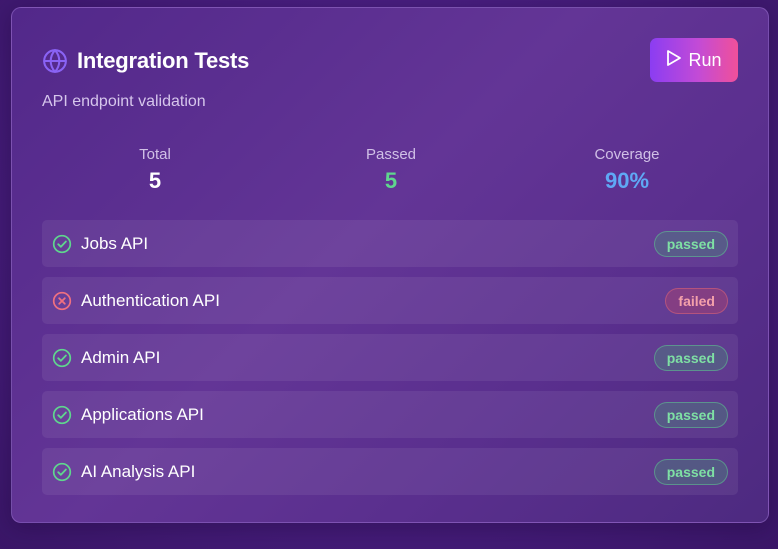 This screenshot has width=778, height=549. I want to click on card-title: Integration Tests, so click(163, 60).